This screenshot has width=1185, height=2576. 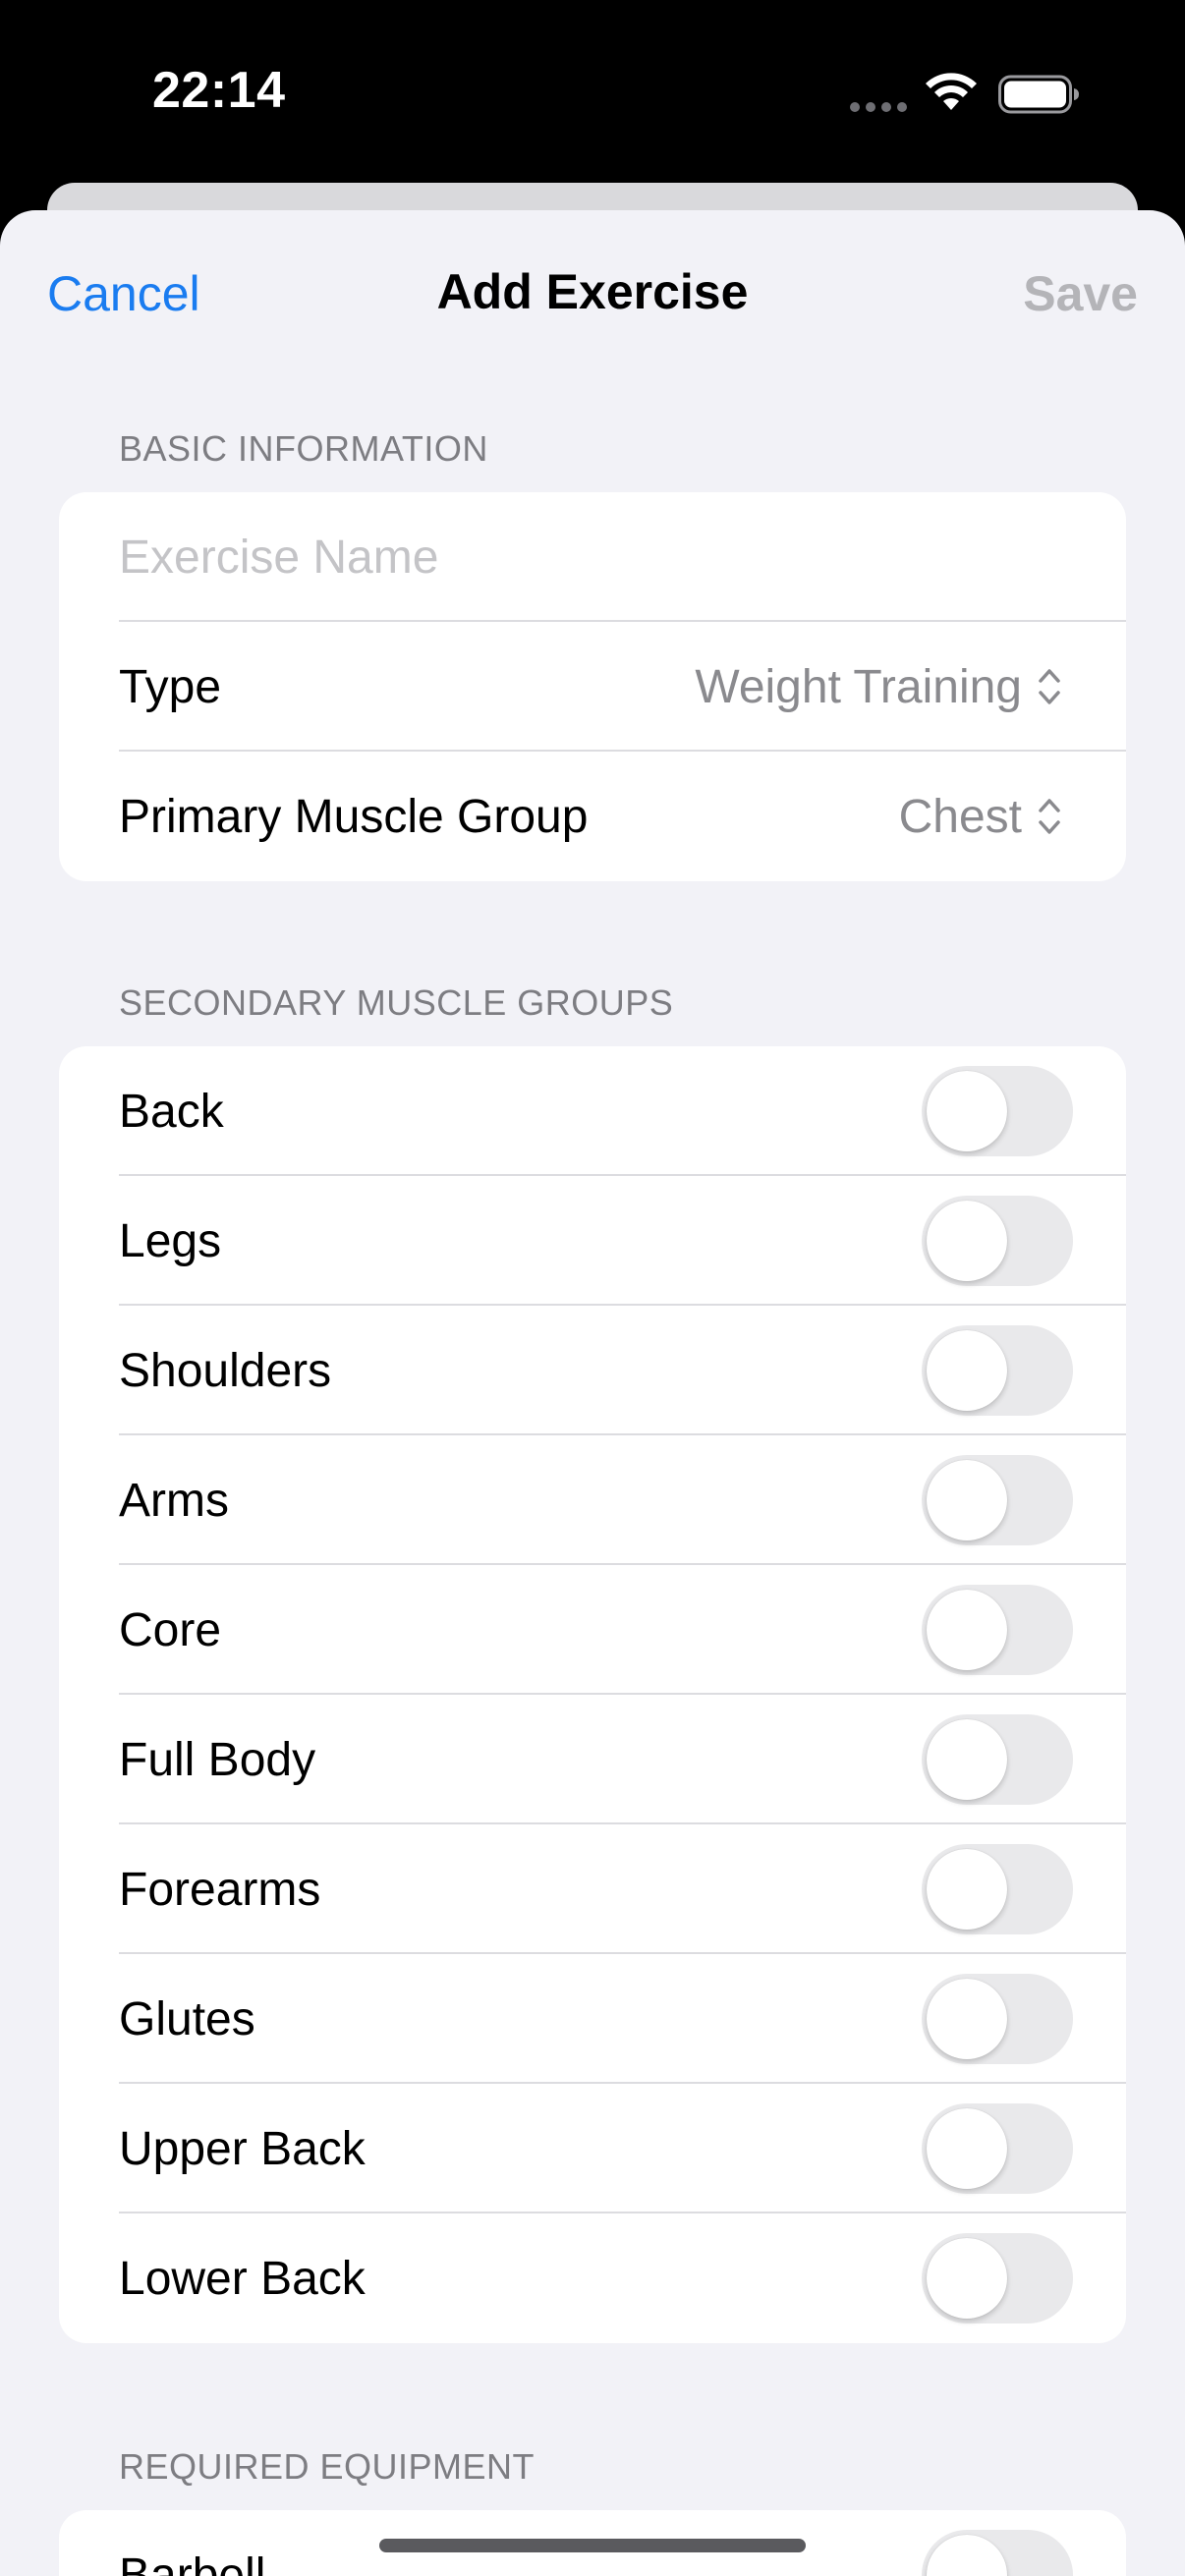 I want to click on glutes-toggle, so click(x=998, y=2019).